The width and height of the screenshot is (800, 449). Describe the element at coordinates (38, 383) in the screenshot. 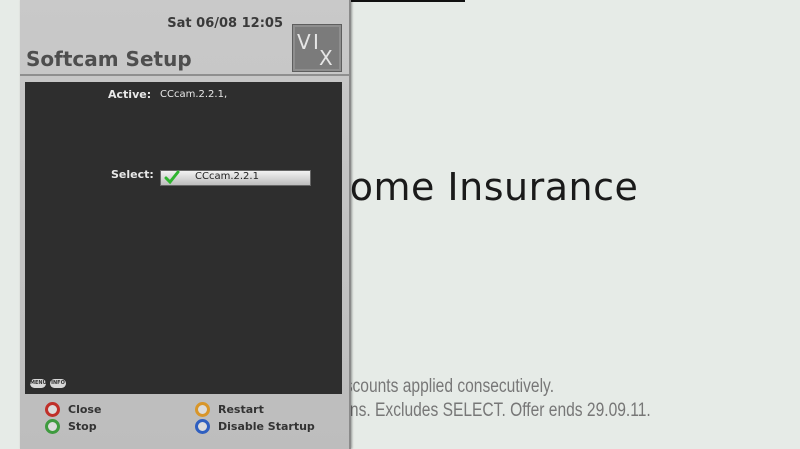

I see `menu-icon: MENU` at that location.